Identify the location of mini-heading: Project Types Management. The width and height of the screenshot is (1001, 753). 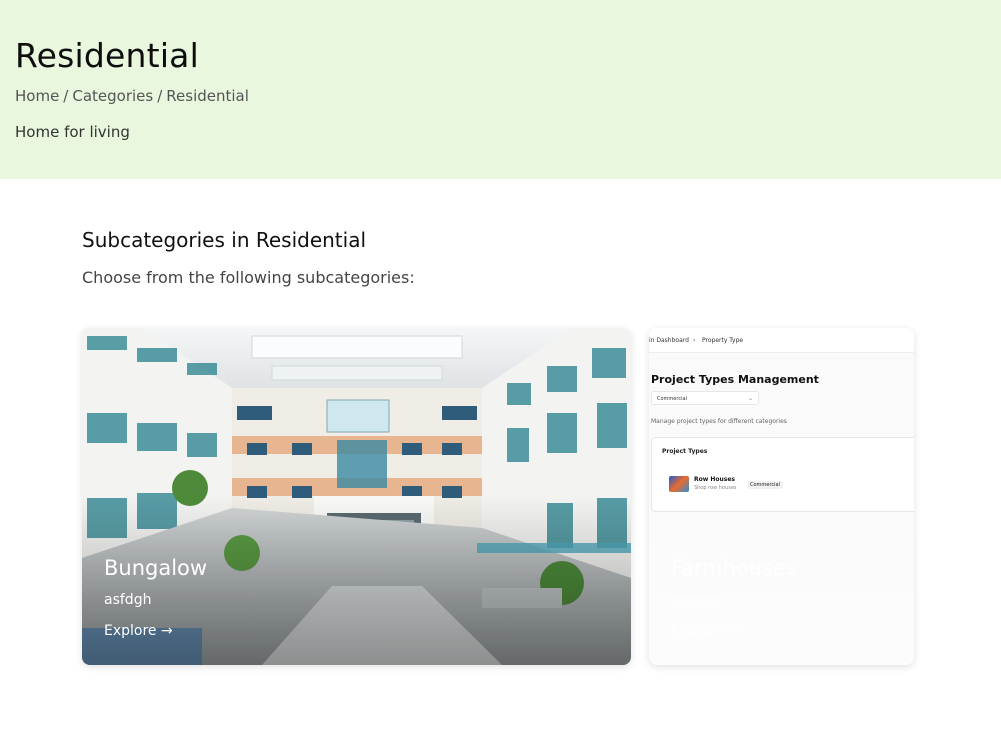
(735, 379).